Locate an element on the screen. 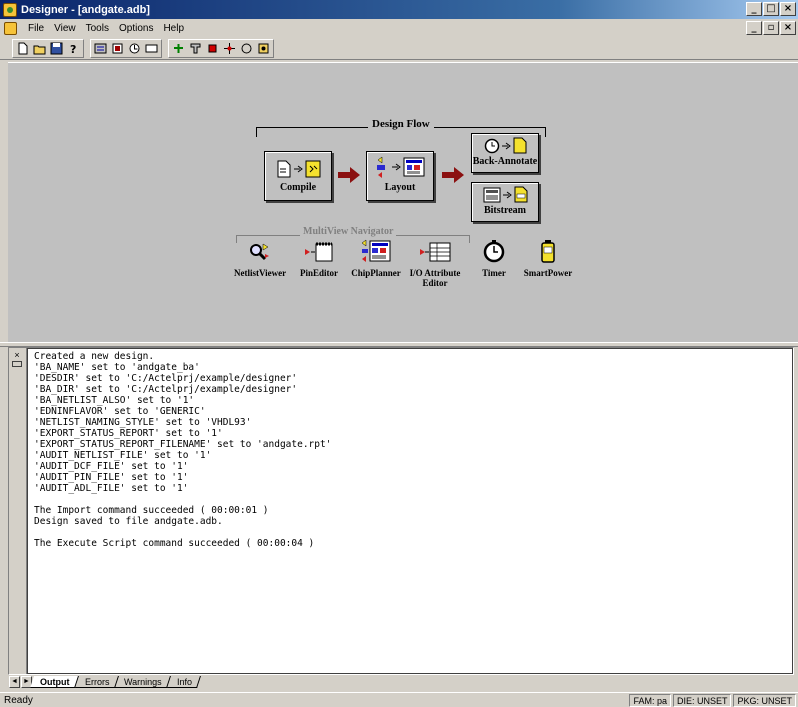 This screenshot has width=798, height=707. pin-icon is located at coordinates (117, 48).